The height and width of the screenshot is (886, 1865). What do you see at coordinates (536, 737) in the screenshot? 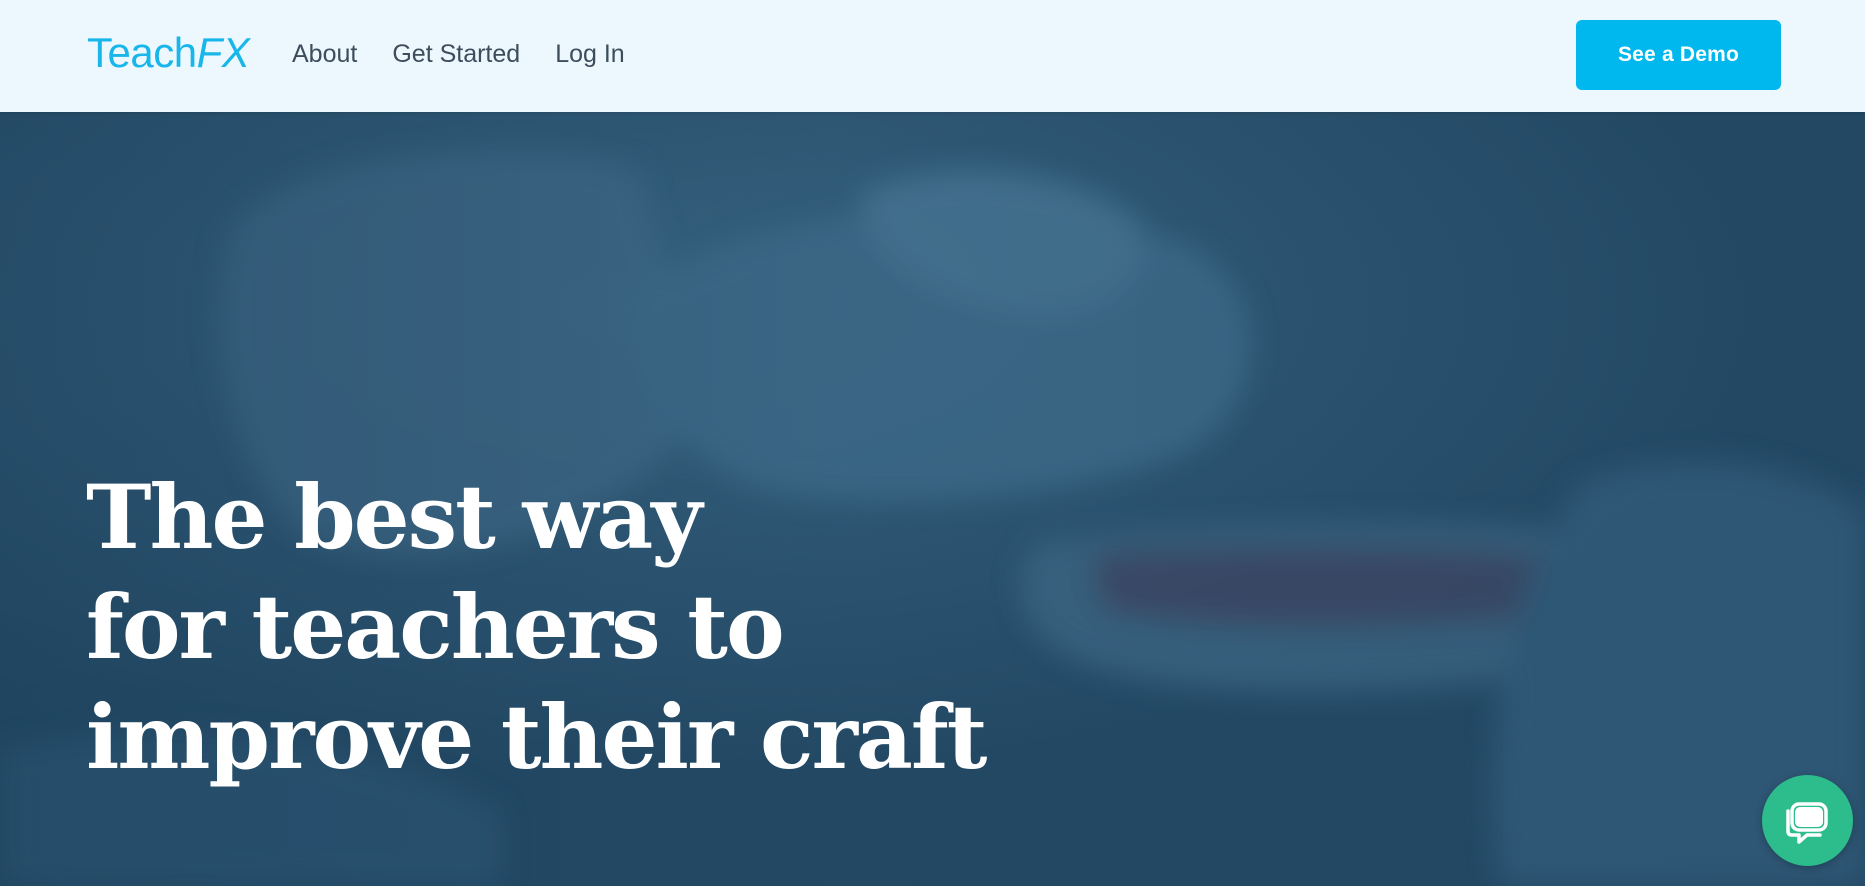
I see `headline-line: improve their craft` at bounding box center [536, 737].